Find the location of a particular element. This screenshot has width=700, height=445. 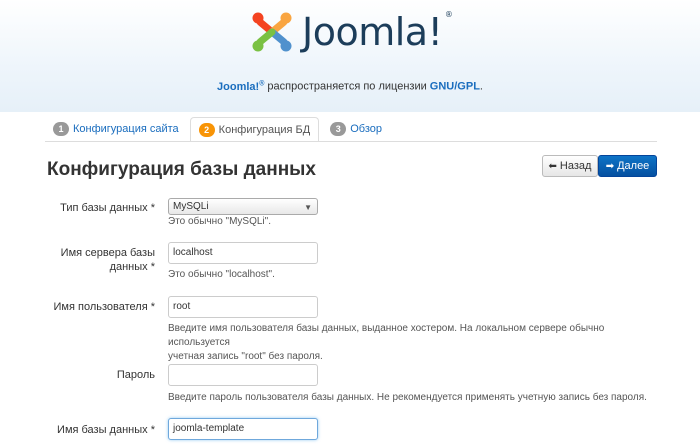

tab-overview: 3 Обзор is located at coordinates (356, 129).